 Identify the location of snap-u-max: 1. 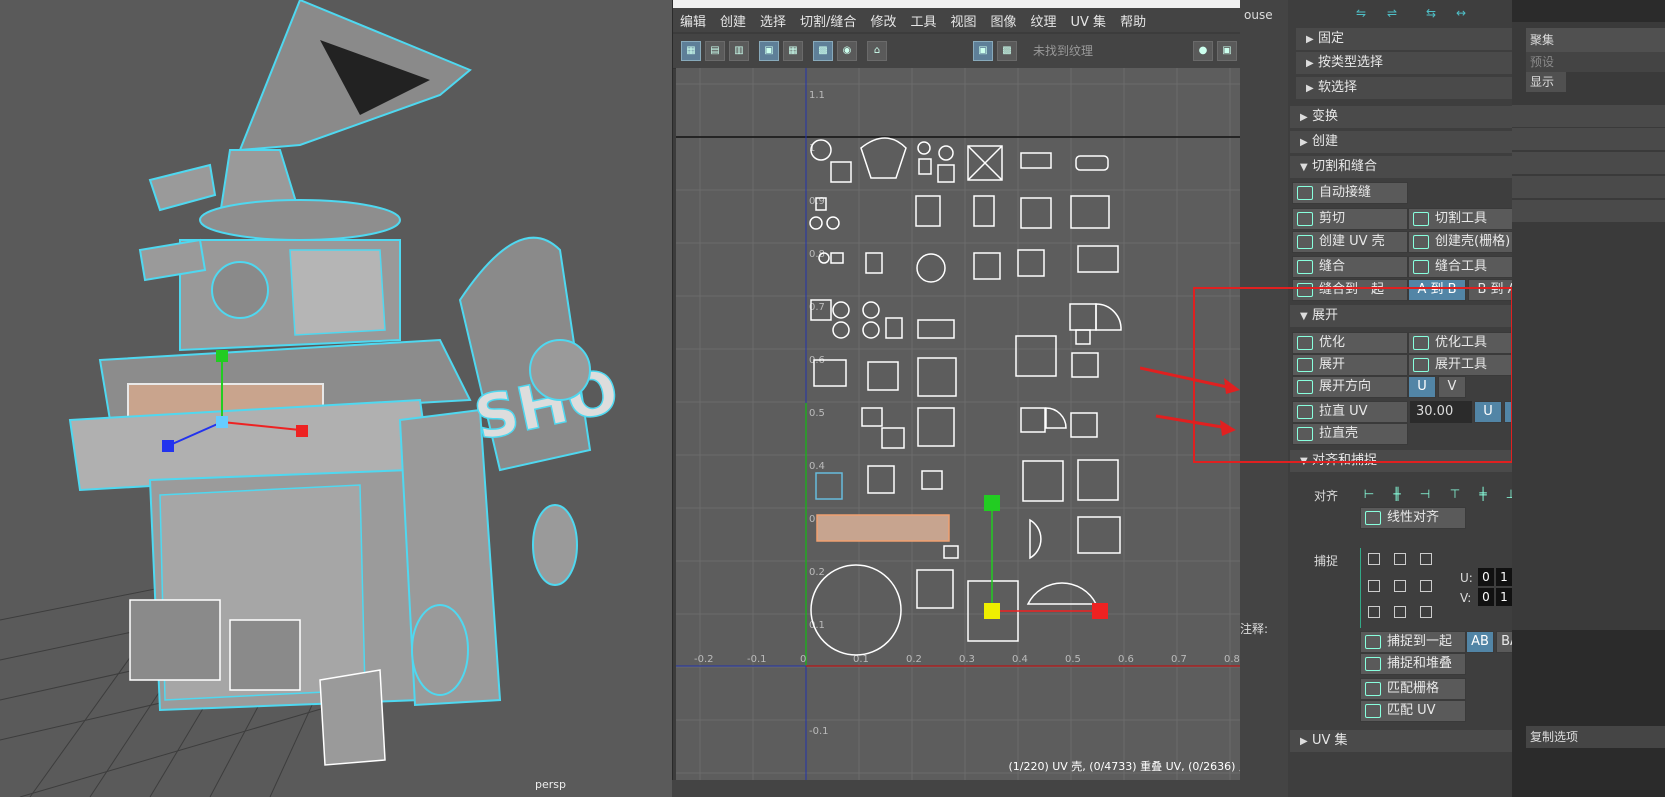
(1504, 577).